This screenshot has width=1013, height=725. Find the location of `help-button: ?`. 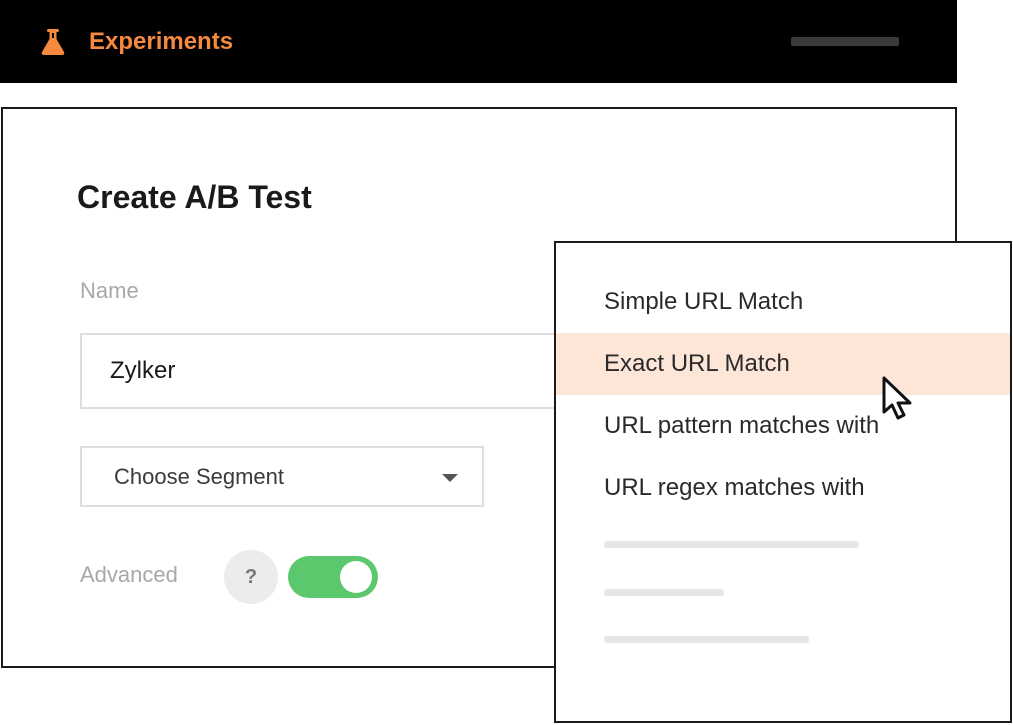

help-button: ? is located at coordinates (251, 577).